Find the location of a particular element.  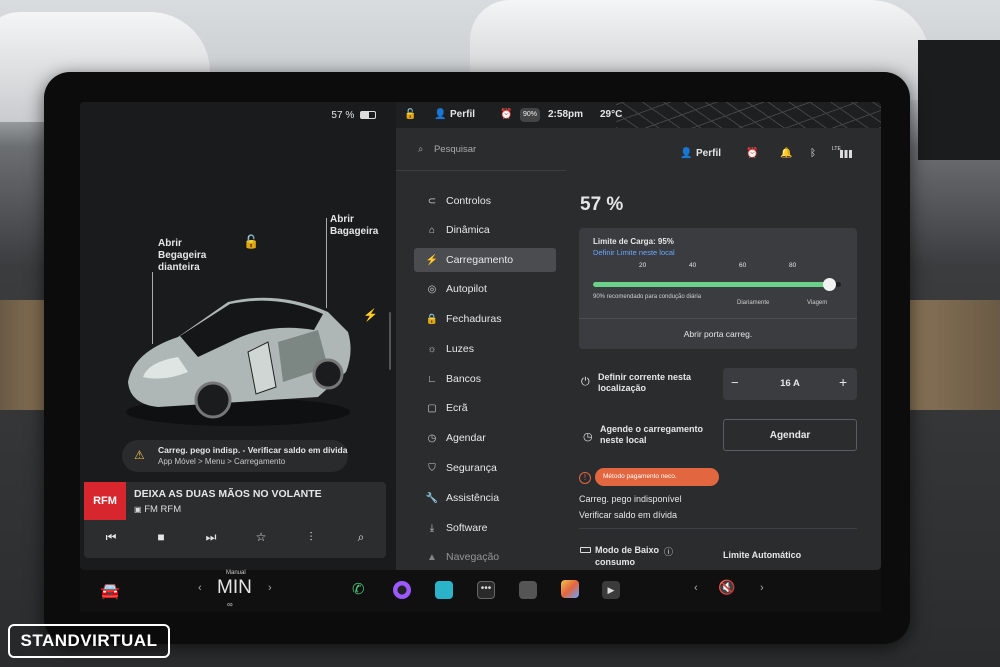

camera-icon is located at coordinates (402, 590).